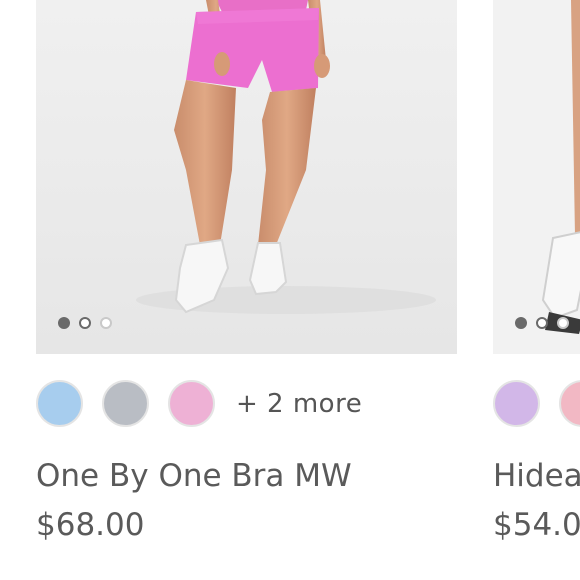 The height and width of the screenshot is (580, 580). I want to click on product-card: Hidea $54.0, so click(536, 271).